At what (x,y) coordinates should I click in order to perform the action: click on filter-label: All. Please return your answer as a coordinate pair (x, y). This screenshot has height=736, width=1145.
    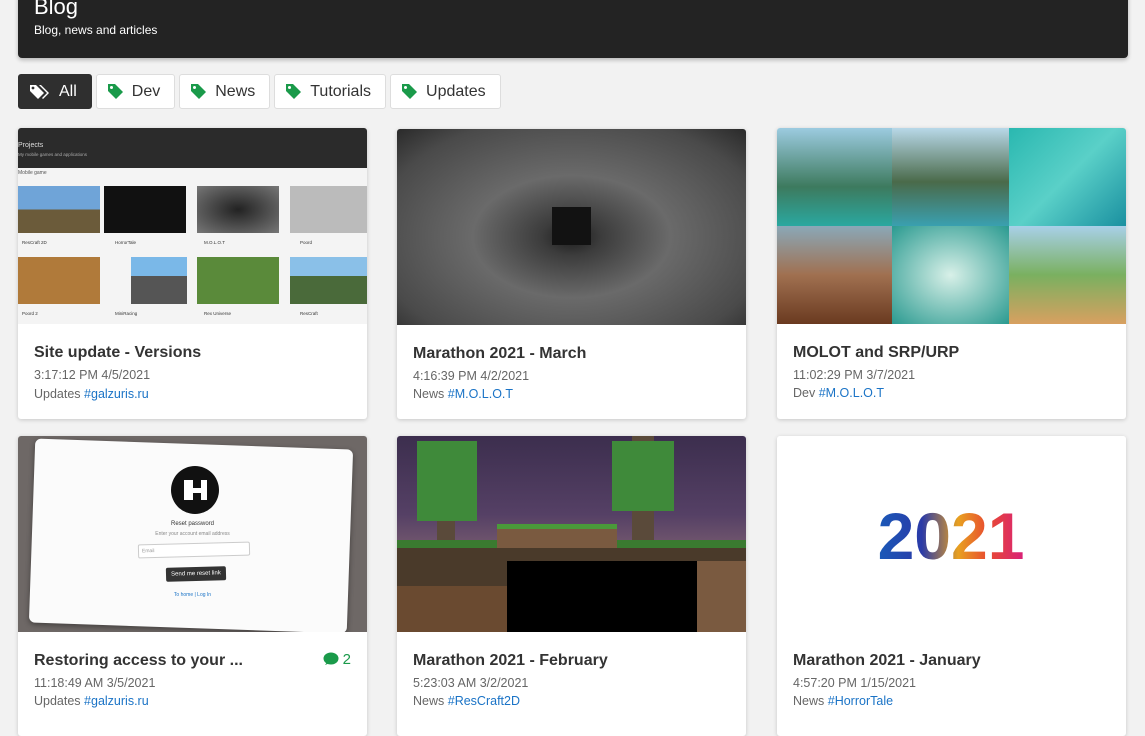
    Looking at the image, I should click on (68, 91).